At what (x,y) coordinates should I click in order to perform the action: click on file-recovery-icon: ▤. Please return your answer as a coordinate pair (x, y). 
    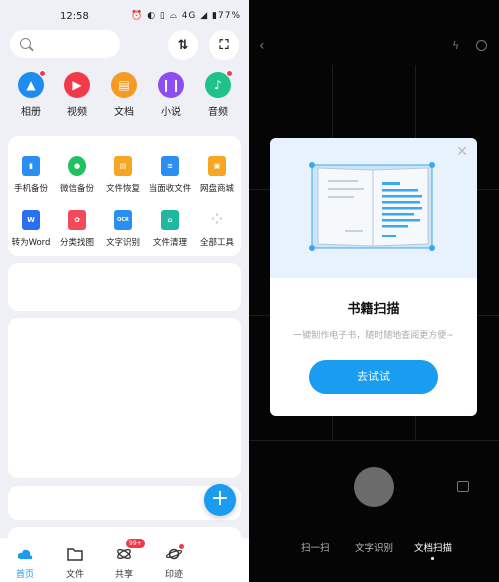
    Looking at the image, I should click on (123, 166).